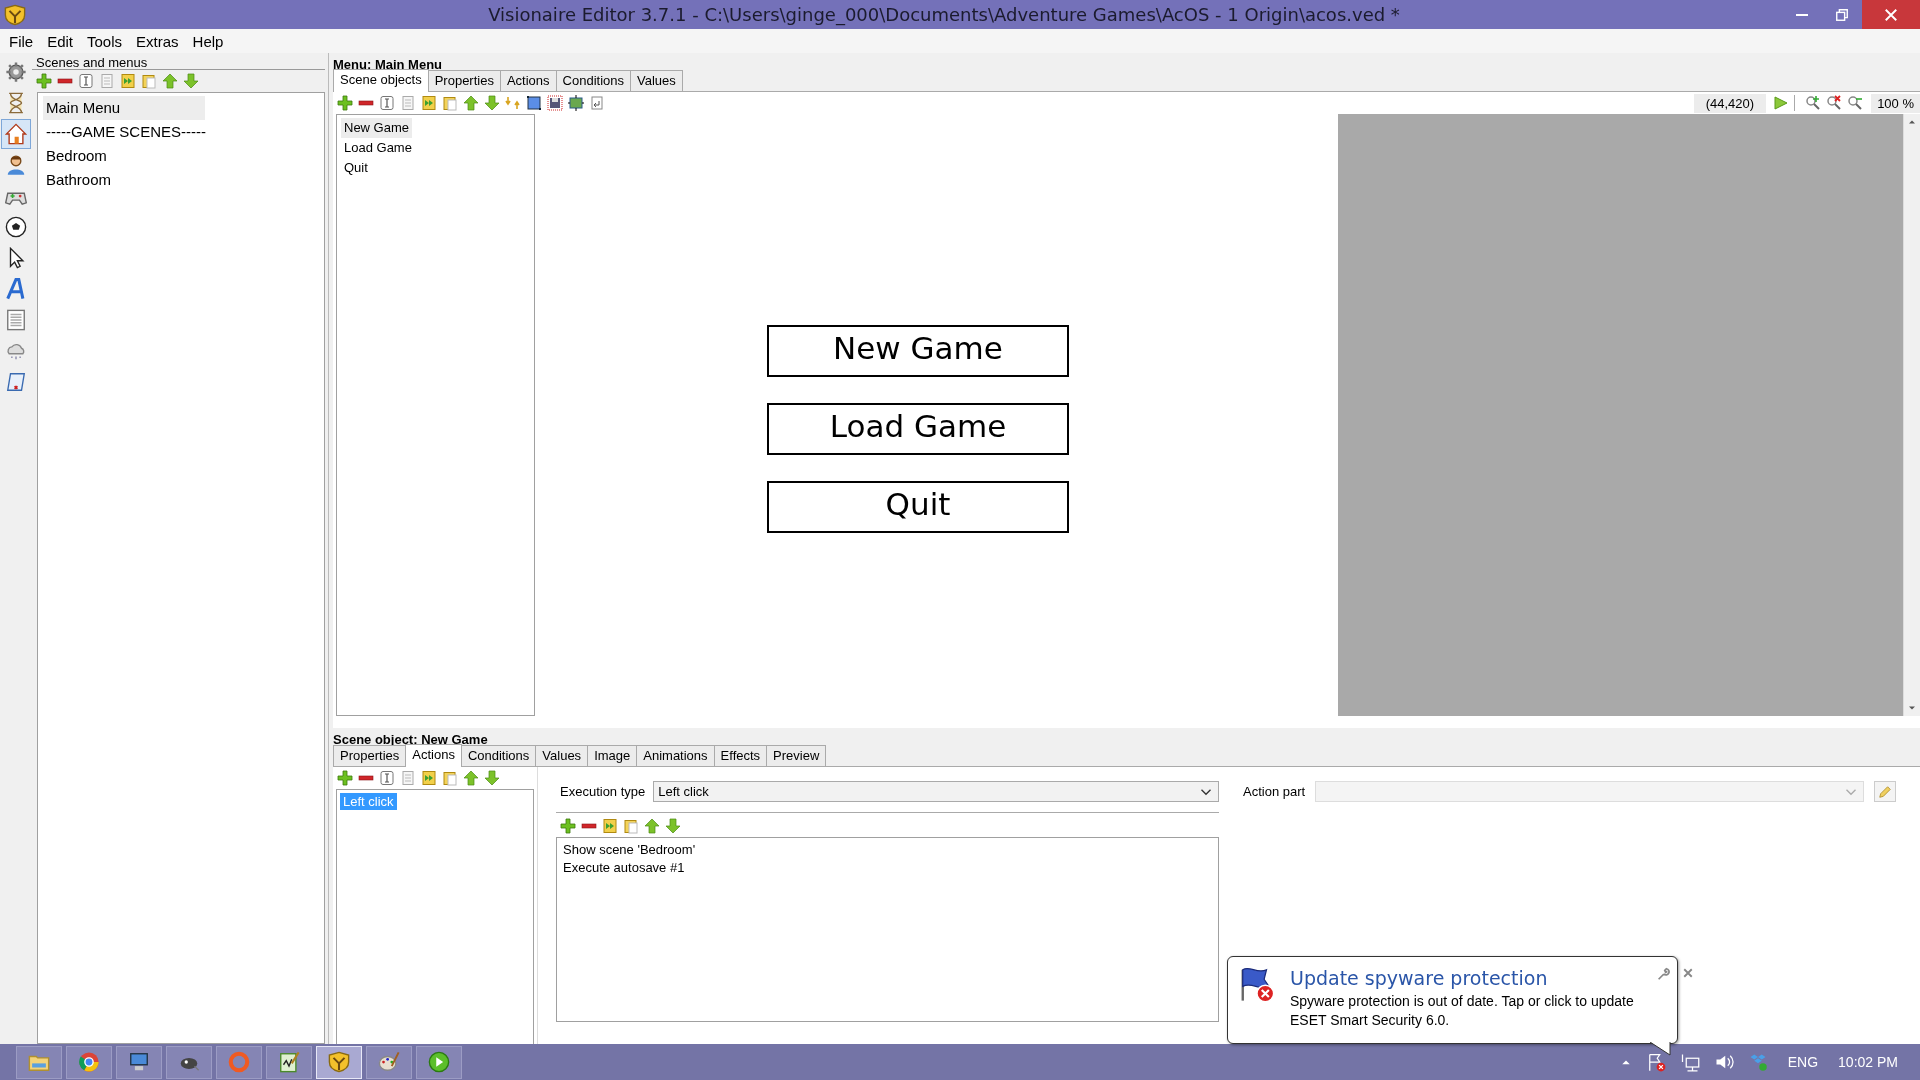  Describe the element at coordinates (887, 867) in the screenshot. I see `action-part-item: Execute autosave #1` at that location.